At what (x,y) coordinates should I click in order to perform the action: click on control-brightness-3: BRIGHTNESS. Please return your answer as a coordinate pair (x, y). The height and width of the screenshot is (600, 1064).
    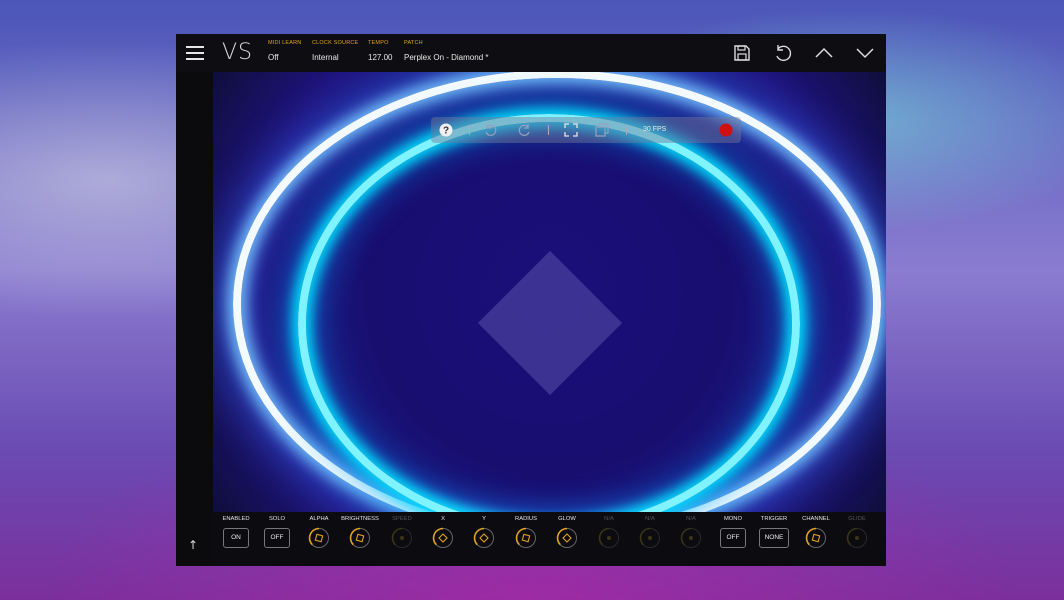
    Looking at the image, I should click on (360, 534).